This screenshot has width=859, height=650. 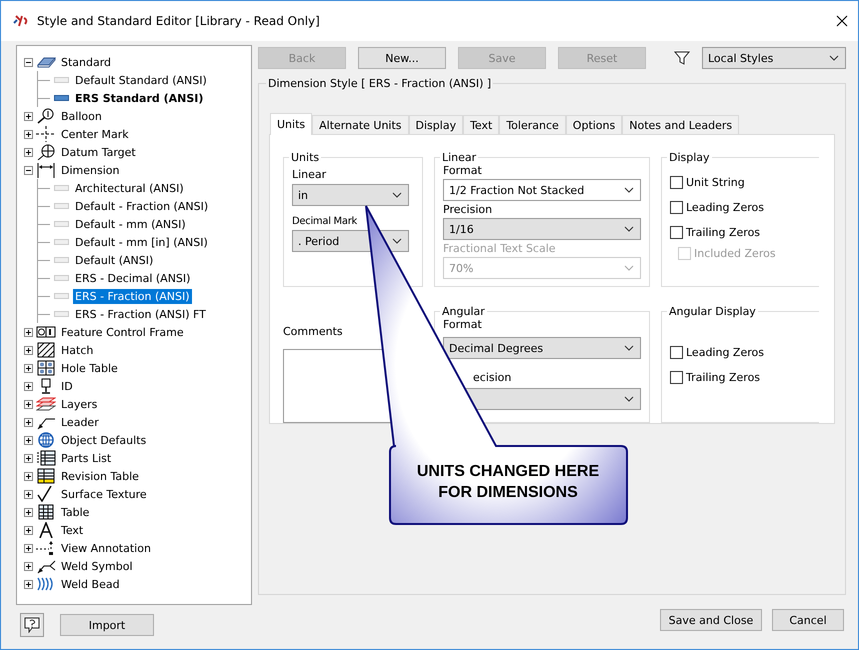 What do you see at coordinates (80, 422) in the screenshot?
I see `tree-item: Leader` at bounding box center [80, 422].